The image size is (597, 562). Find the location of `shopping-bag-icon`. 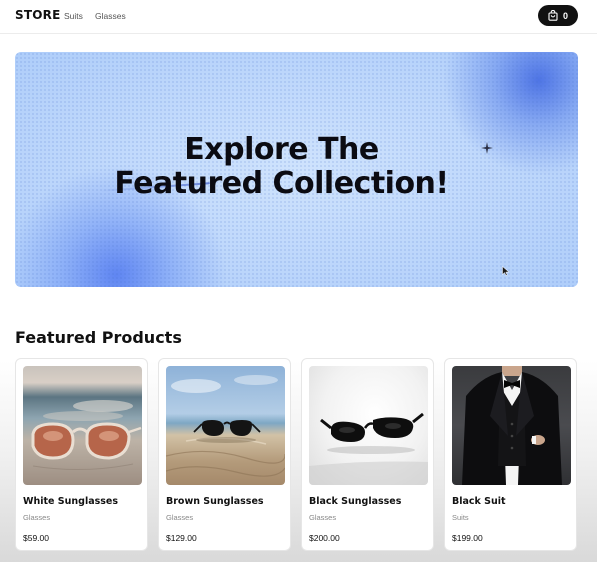

shopping-bag-icon is located at coordinates (553, 15).